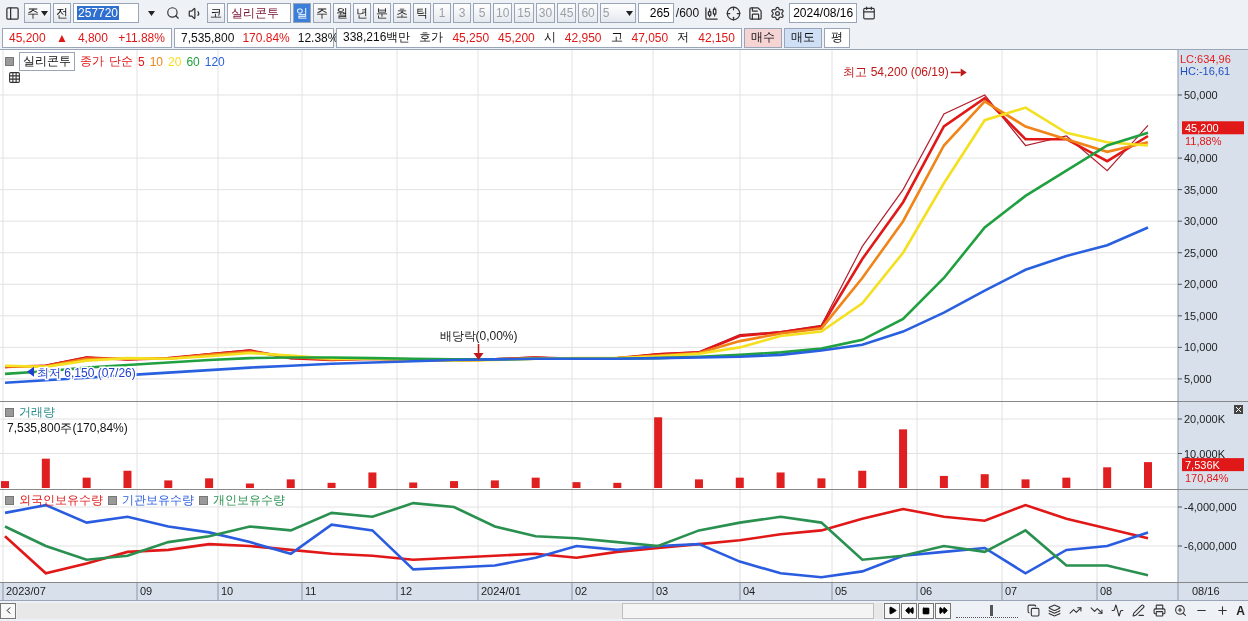 The height and width of the screenshot is (621, 1248). What do you see at coordinates (249, 500) in the screenshot?
I see `legend-label: 개인보유수량` at bounding box center [249, 500].